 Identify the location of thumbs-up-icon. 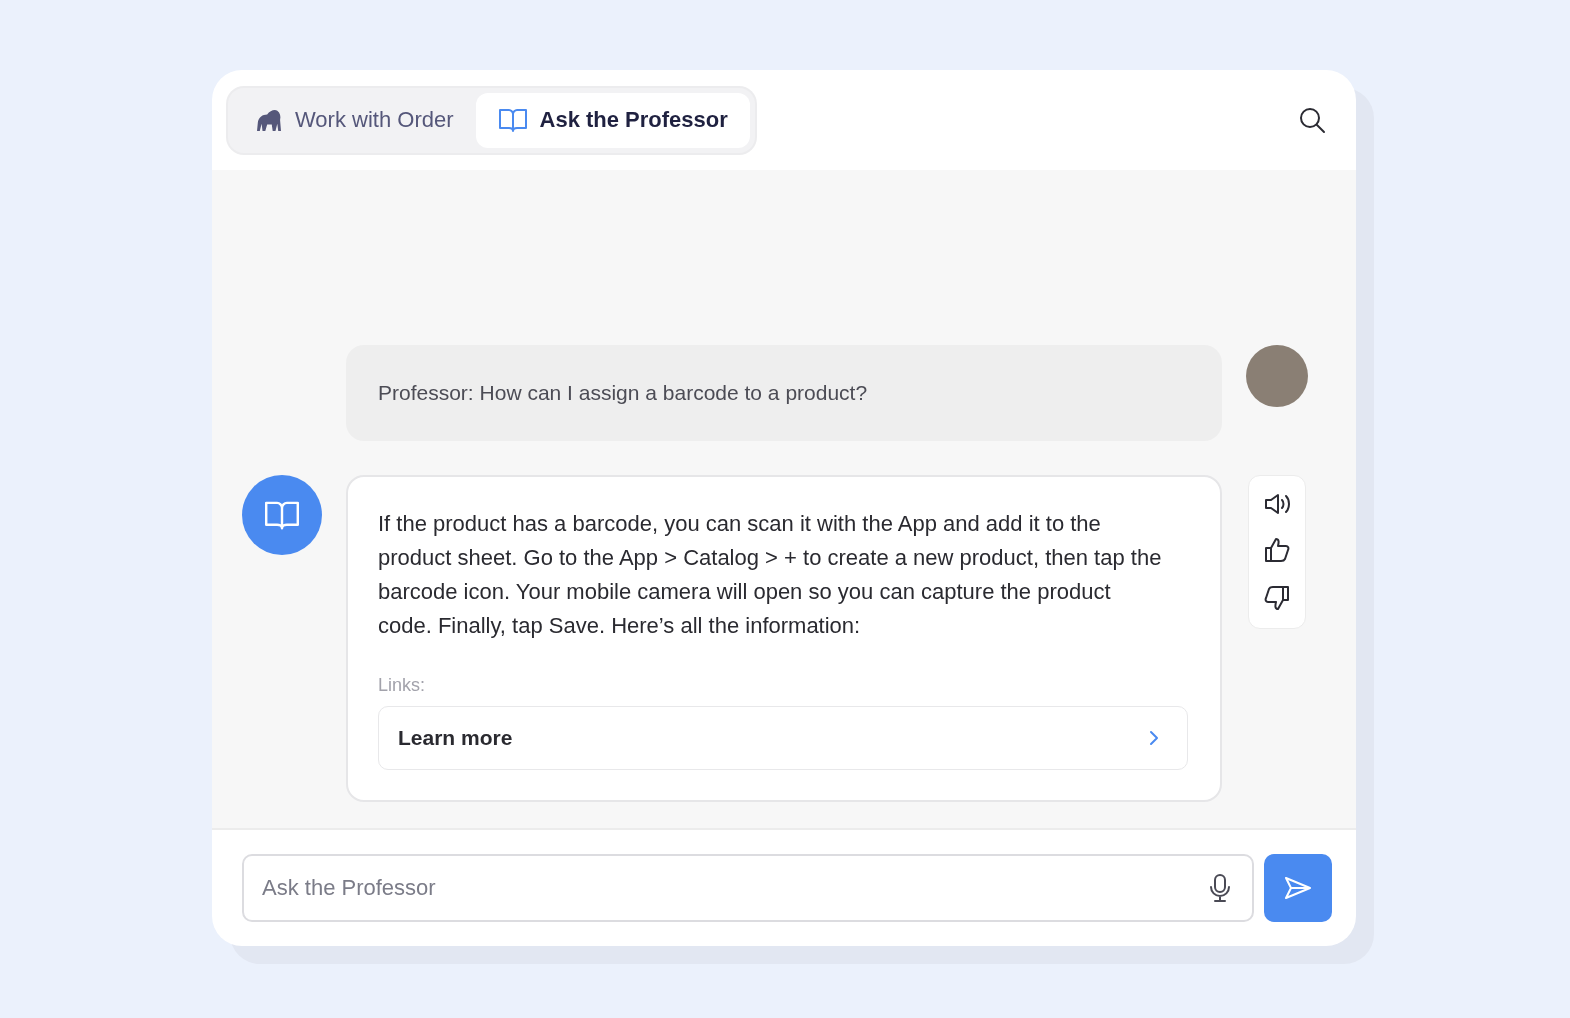
(1277, 550).